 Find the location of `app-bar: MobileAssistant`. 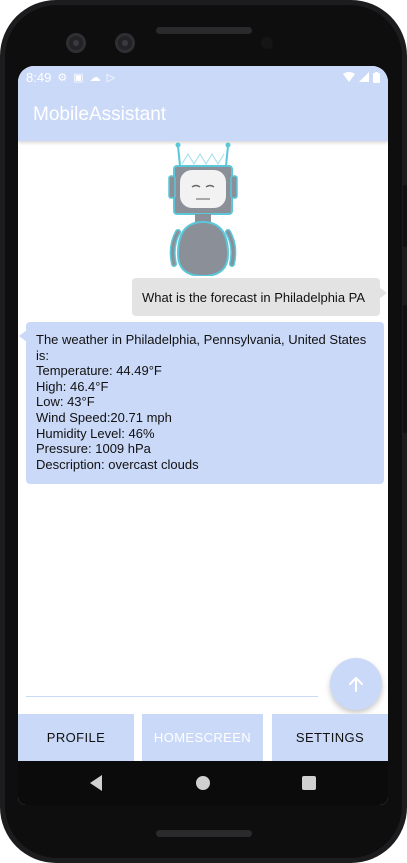

app-bar: MobileAssistant is located at coordinates (203, 114).